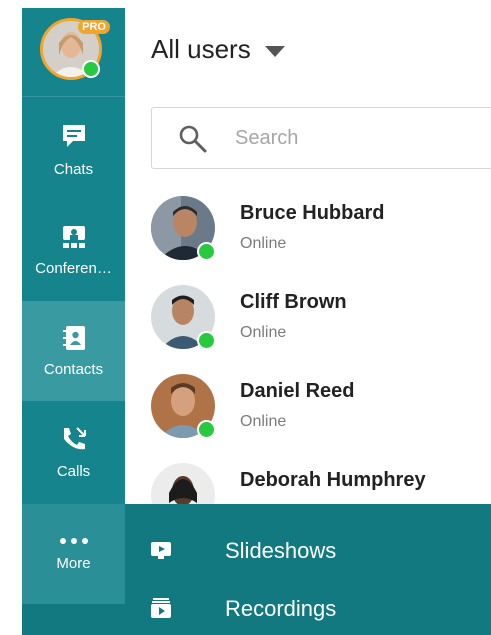 The image size is (491, 635). I want to click on search-placeholder: Search, so click(267, 138).